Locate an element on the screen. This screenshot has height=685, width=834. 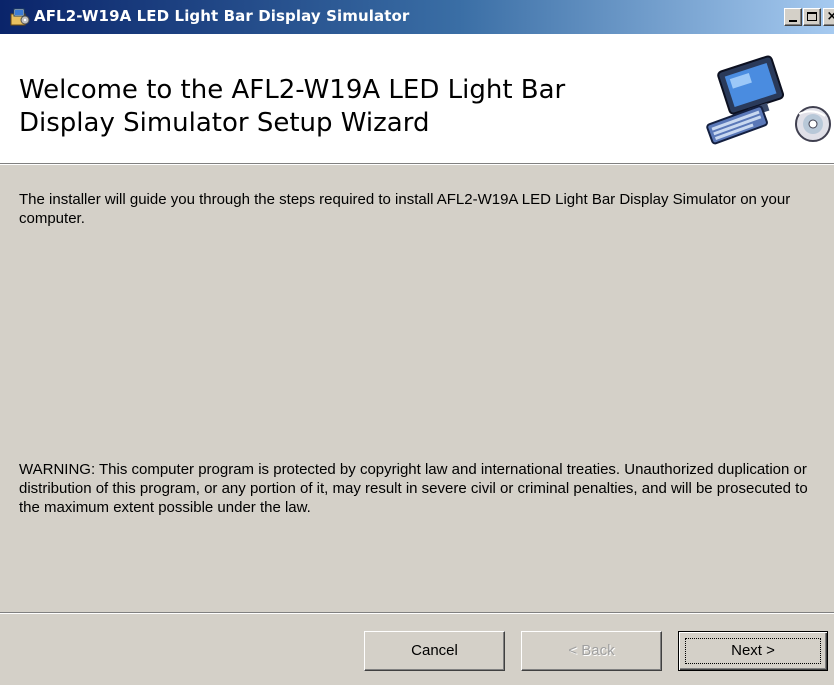
next-button: Next > is located at coordinates (753, 651).